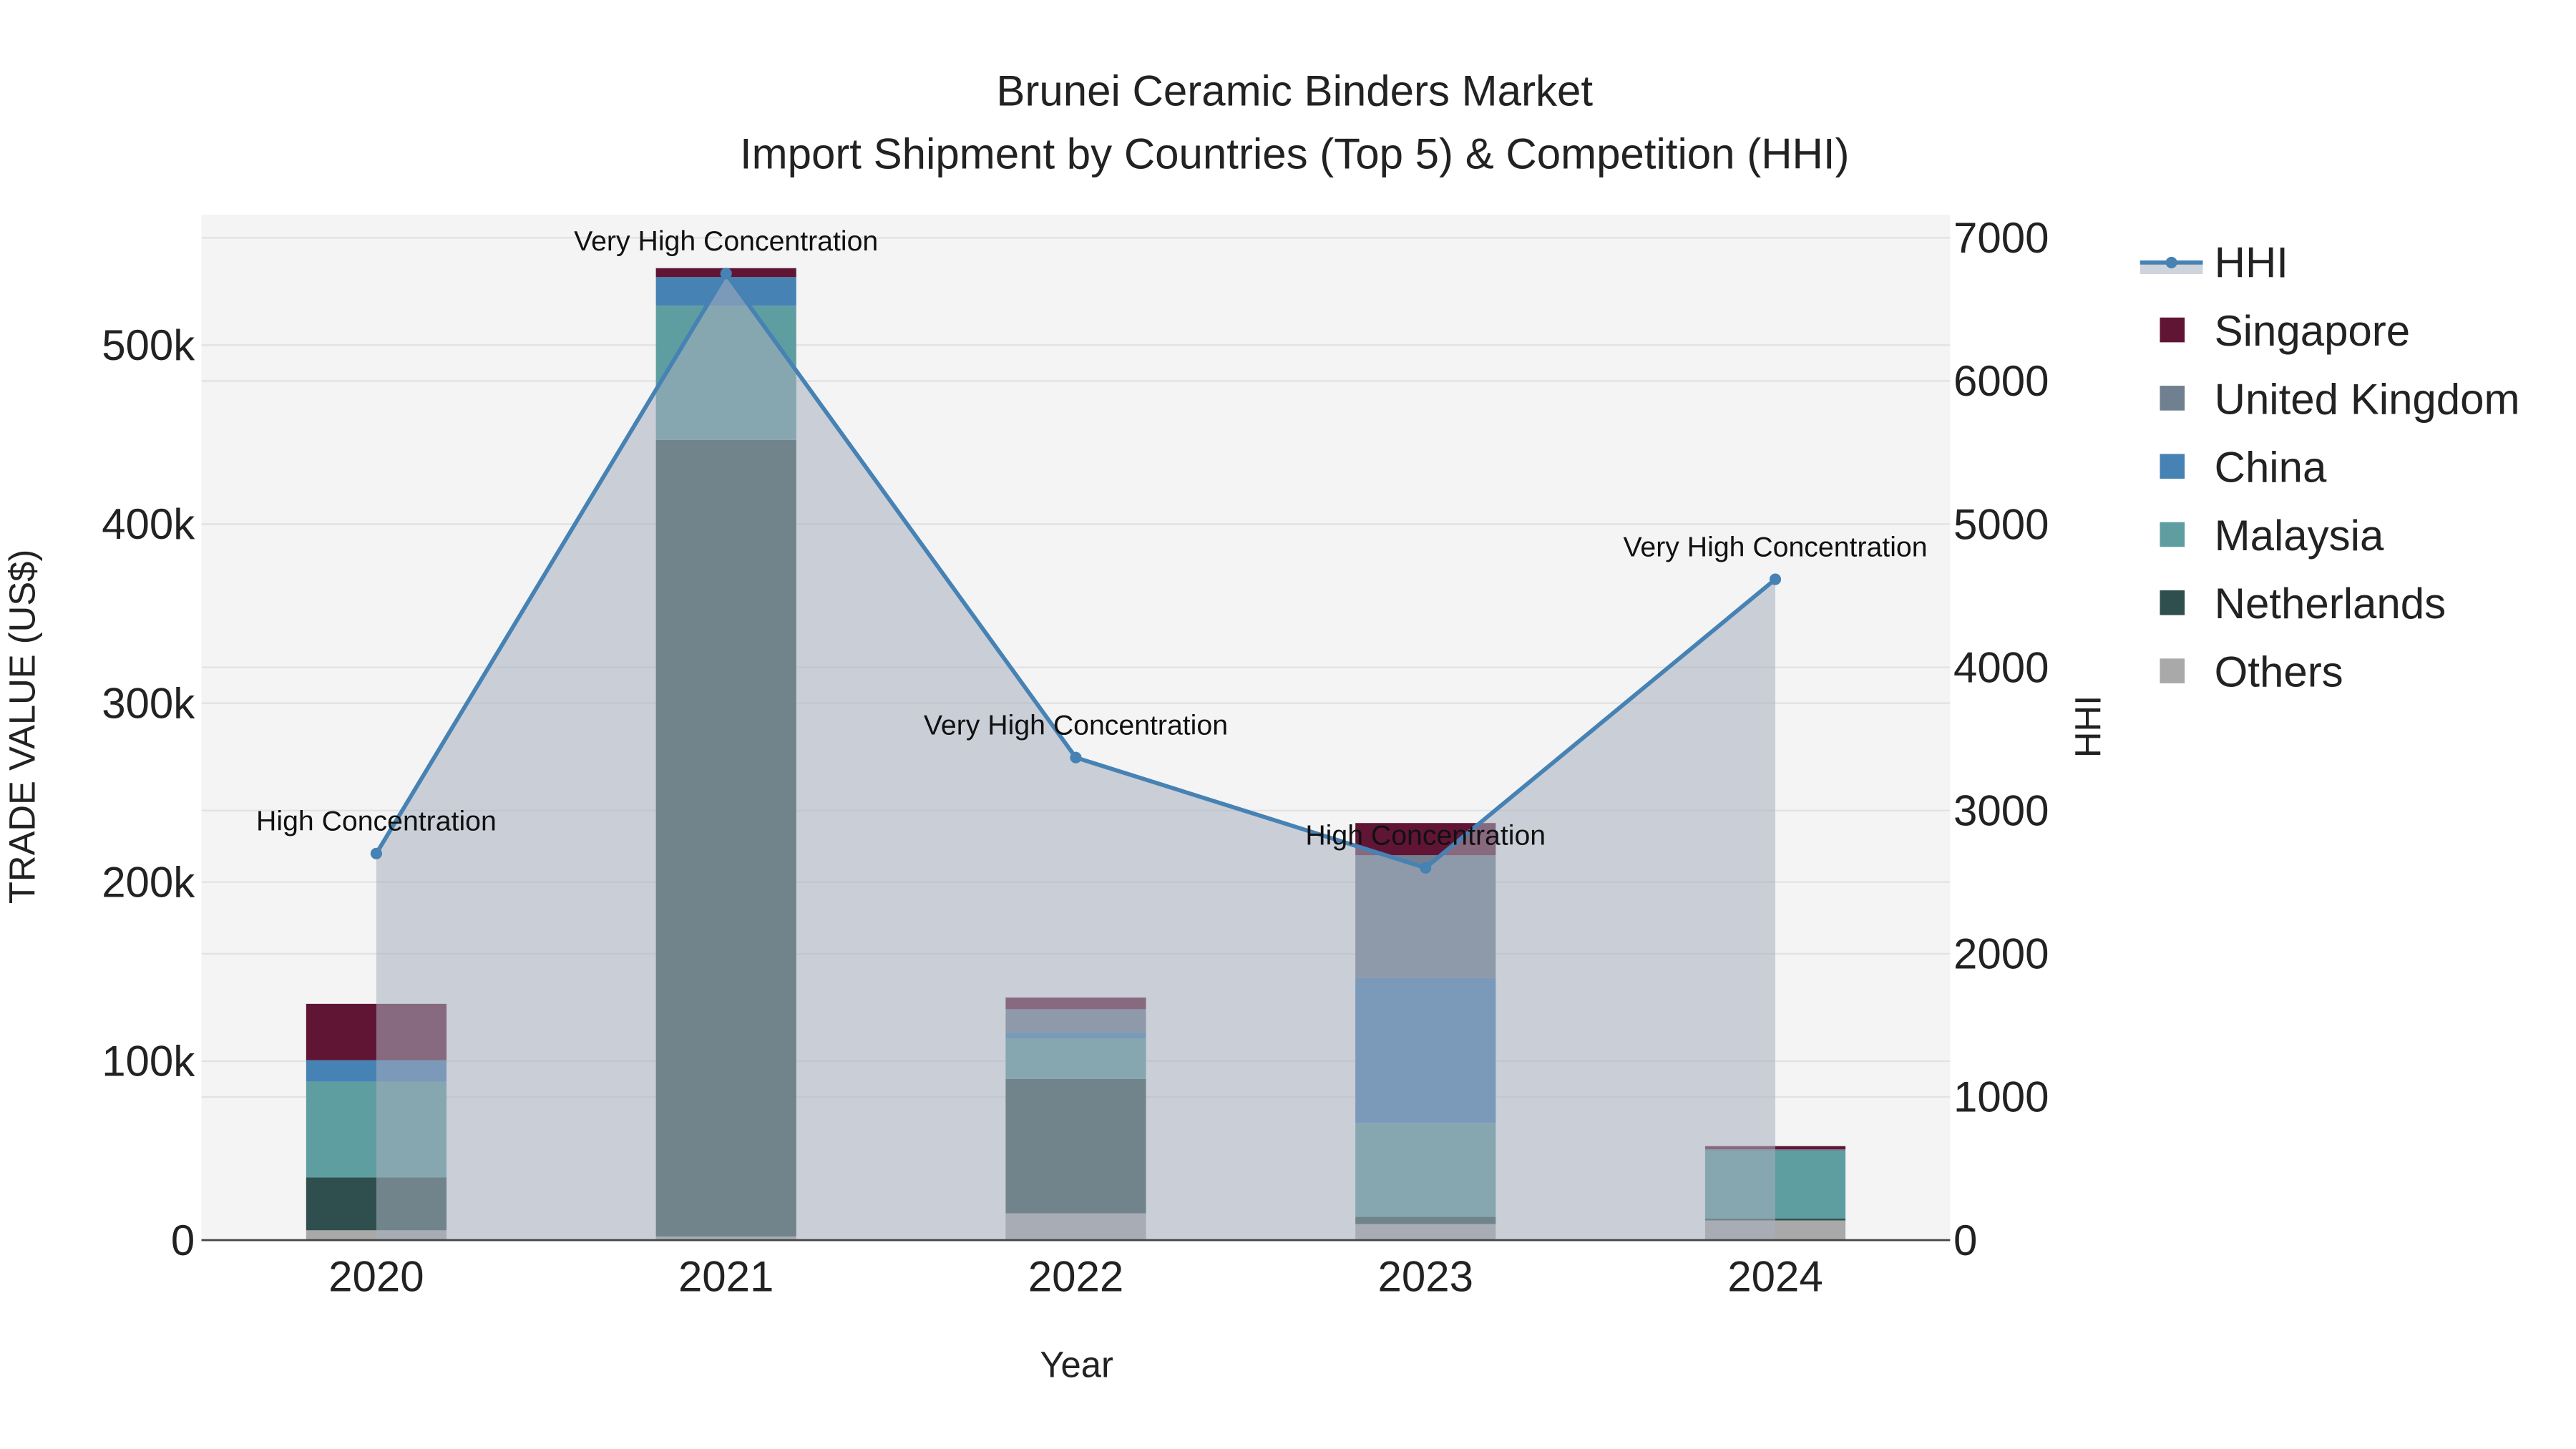 This screenshot has width=2576, height=1449. Describe the element at coordinates (148, 524) in the screenshot. I see `y-tick-label: 400k` at that location.